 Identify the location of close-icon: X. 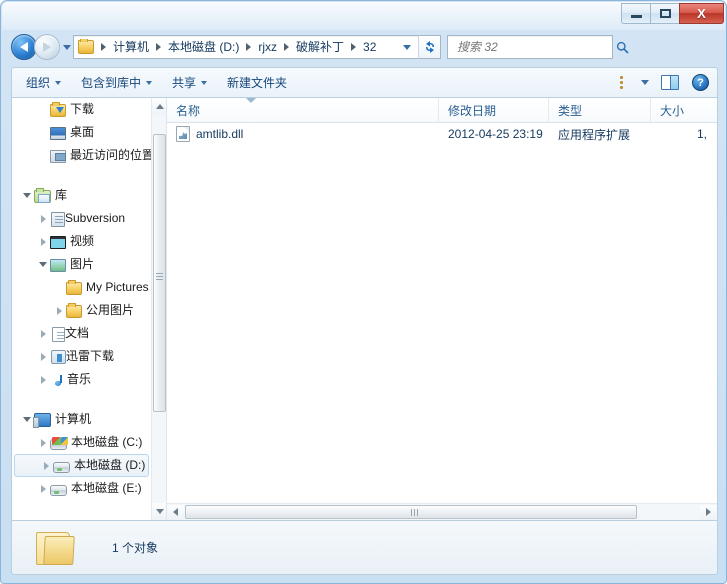
(701, 13).